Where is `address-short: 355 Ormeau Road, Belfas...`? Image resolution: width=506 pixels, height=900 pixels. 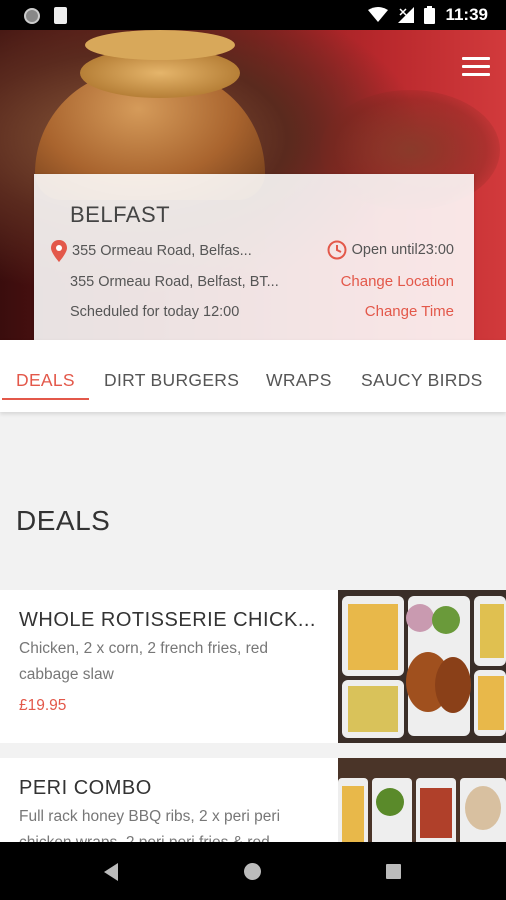 address-short: 355 Ormeau Road, Belfas... is located at coordinates (162, 251).